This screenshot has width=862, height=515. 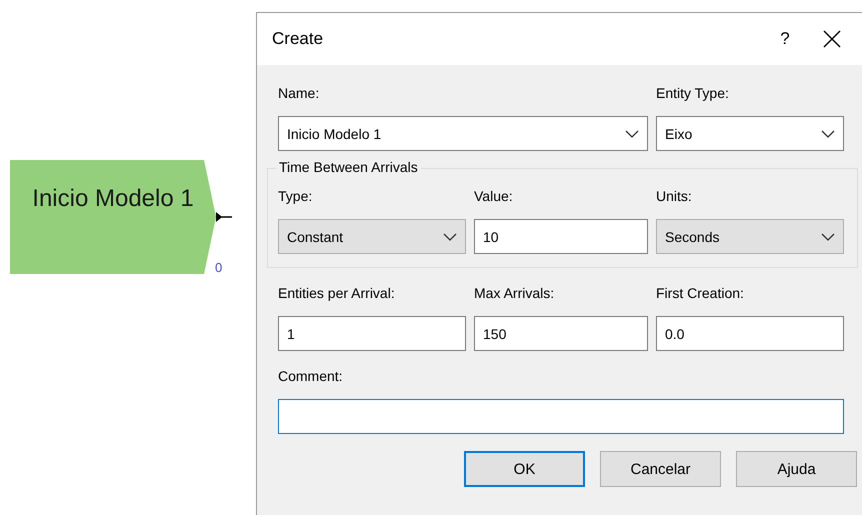 I want to click on dialog-button: OK, so click(x=524, y=469).